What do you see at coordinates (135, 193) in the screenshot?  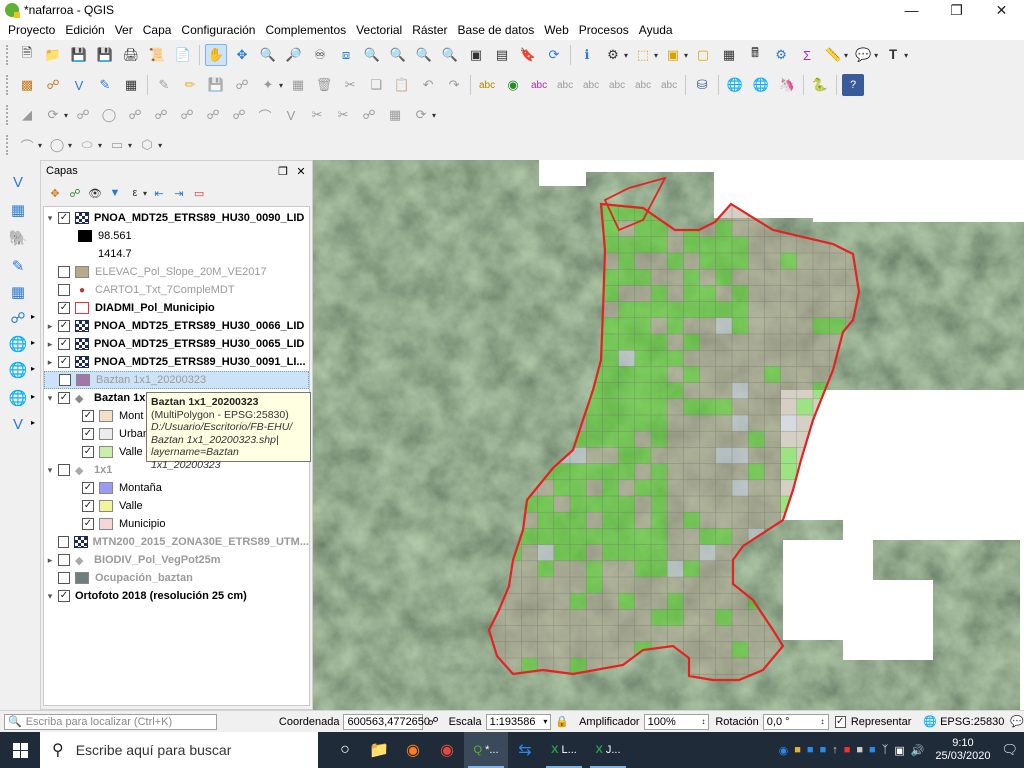 I see `filter-expression-icon: ε` at bounding box center [135, 193].